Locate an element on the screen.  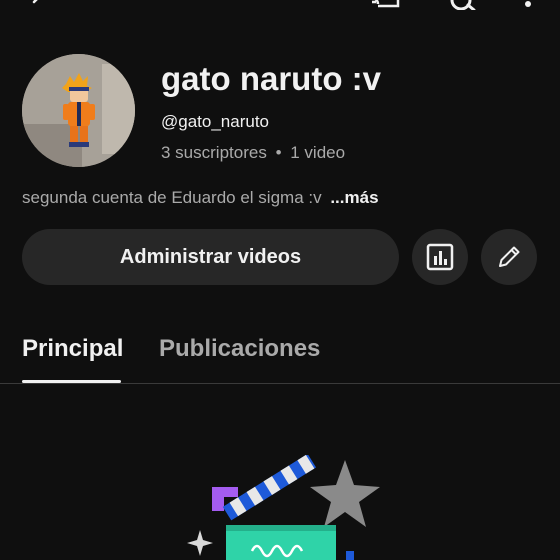
edit-channel-button is located at coordinates (509, 257).